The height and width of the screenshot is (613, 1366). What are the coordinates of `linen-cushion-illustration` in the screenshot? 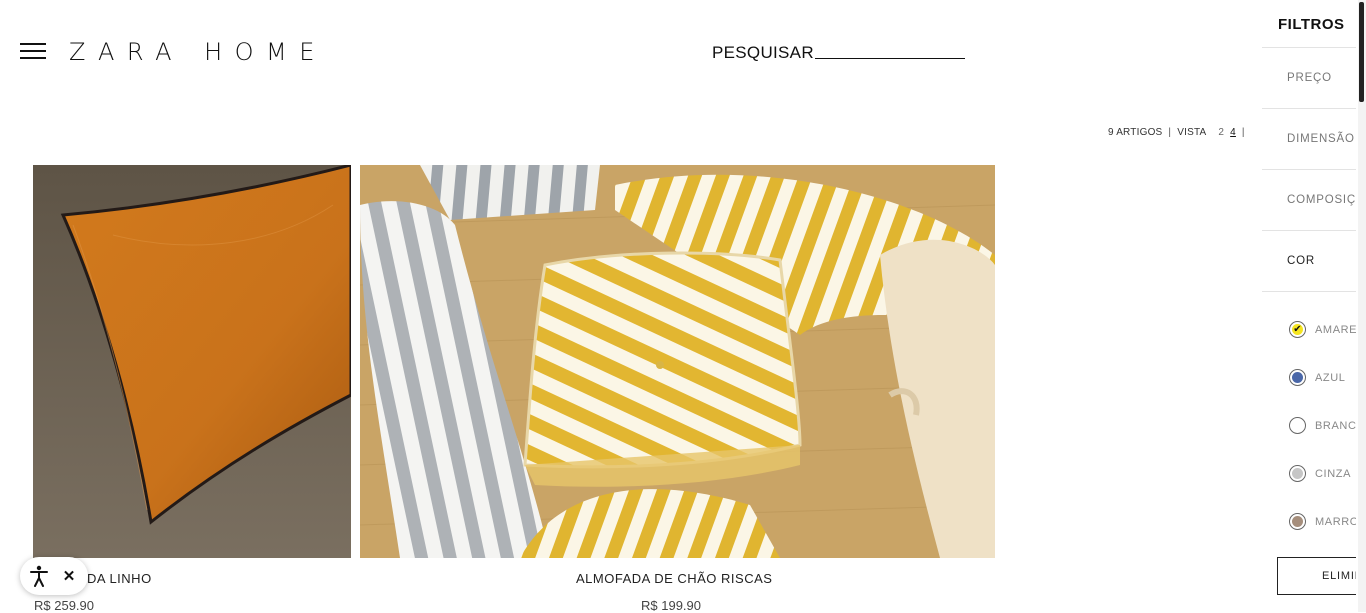 It's located at (192, 361).